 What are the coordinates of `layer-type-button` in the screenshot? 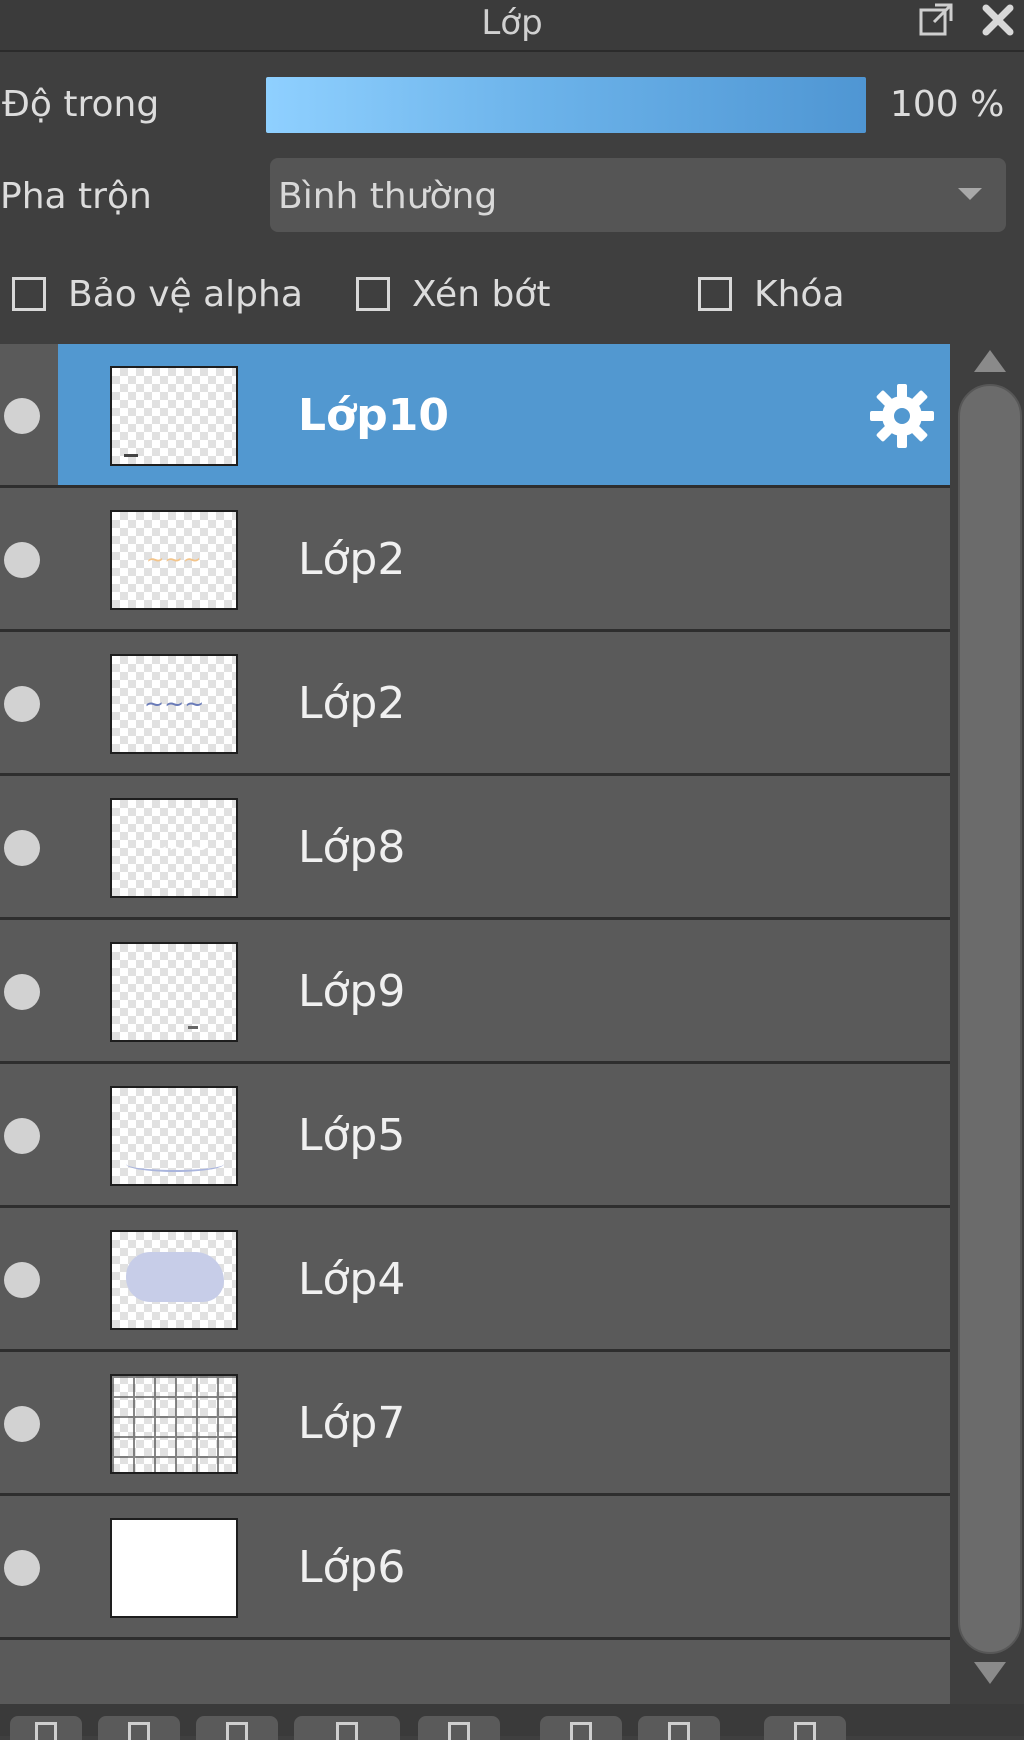 It's located at (347, 1728).